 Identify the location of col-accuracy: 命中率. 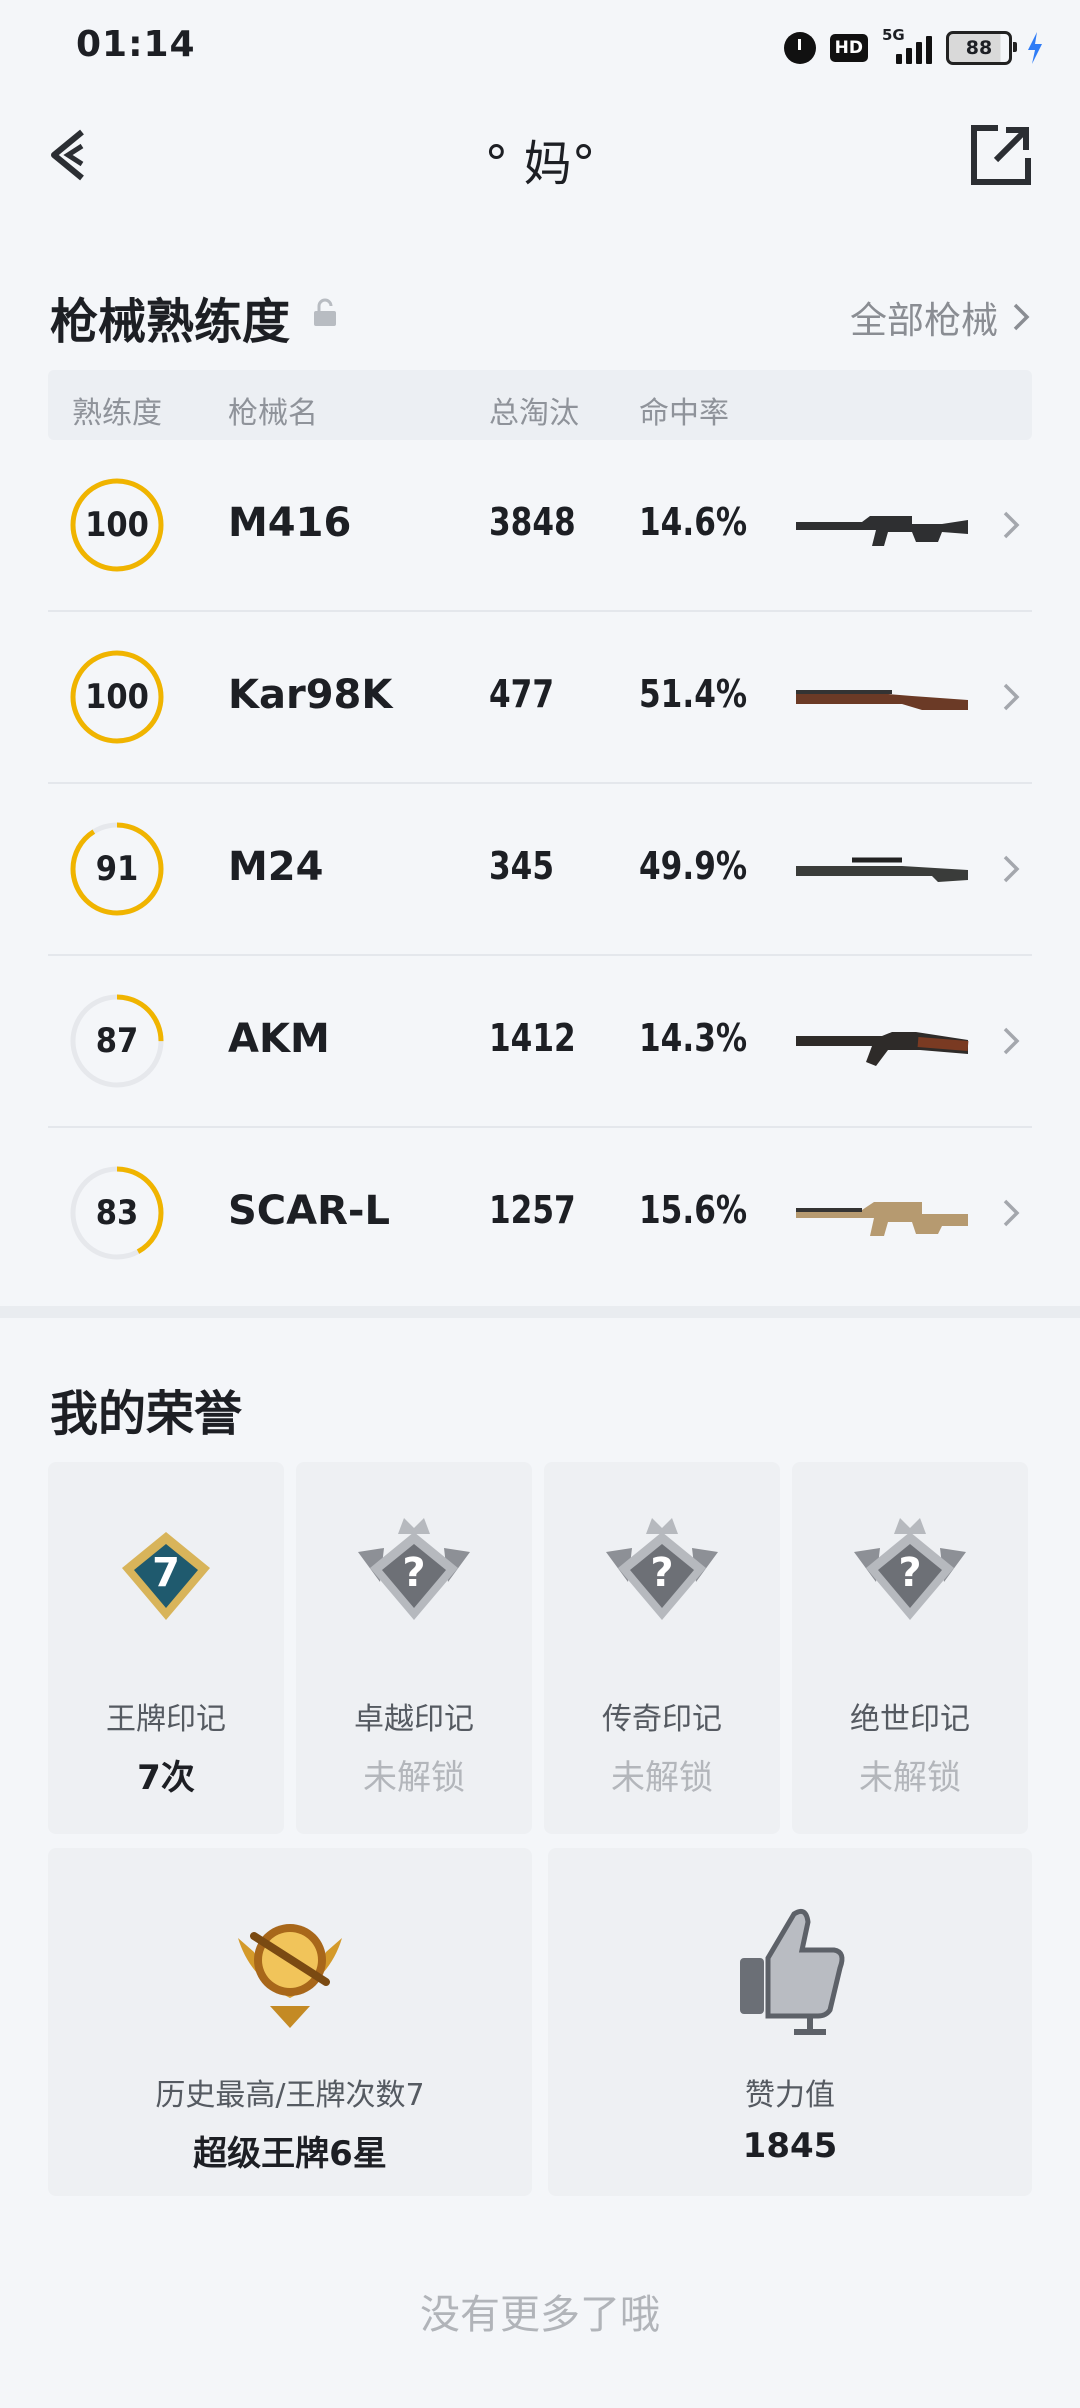
(684, 413).